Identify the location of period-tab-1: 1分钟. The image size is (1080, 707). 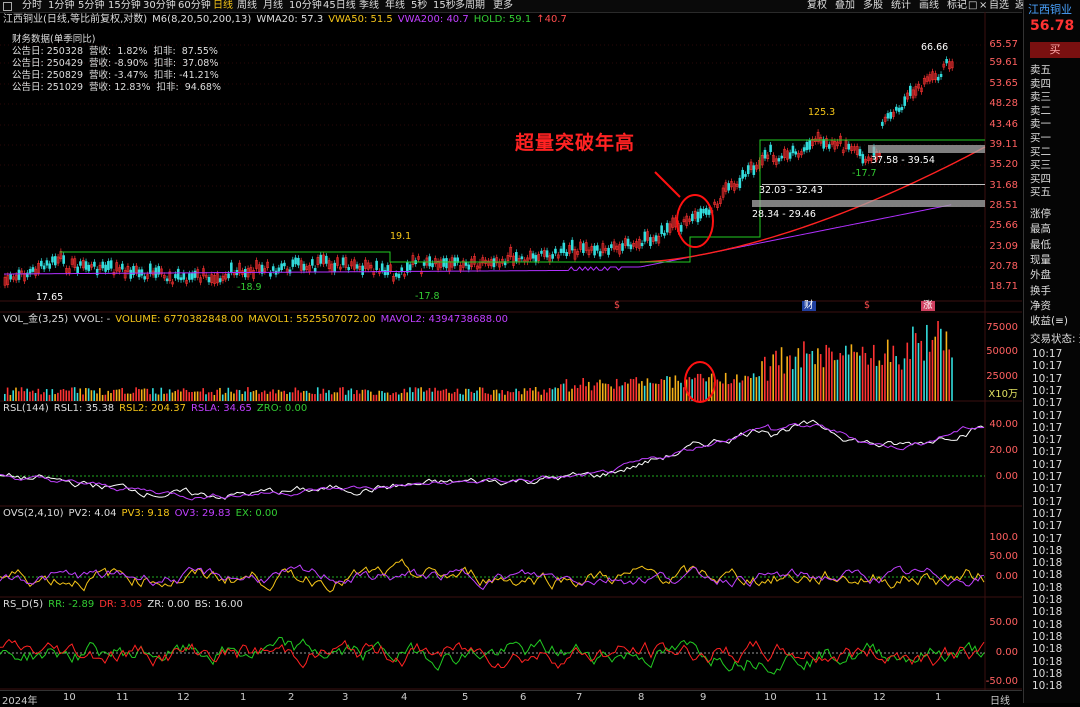
(61, 6).